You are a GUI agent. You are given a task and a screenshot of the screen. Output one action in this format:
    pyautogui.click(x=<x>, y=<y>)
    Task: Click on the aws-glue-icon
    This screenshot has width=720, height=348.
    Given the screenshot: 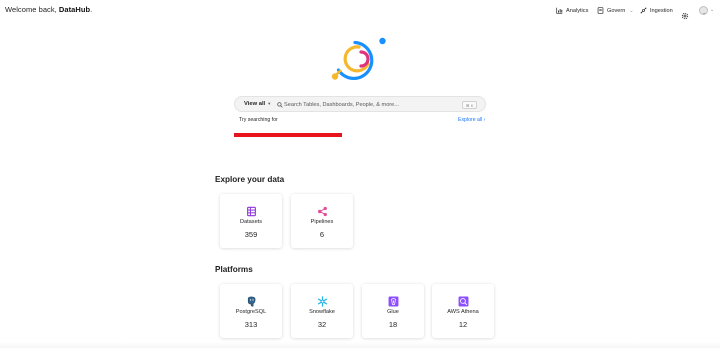 What is the action you would take?
    pyautogui.click(x=393, y=301)
    